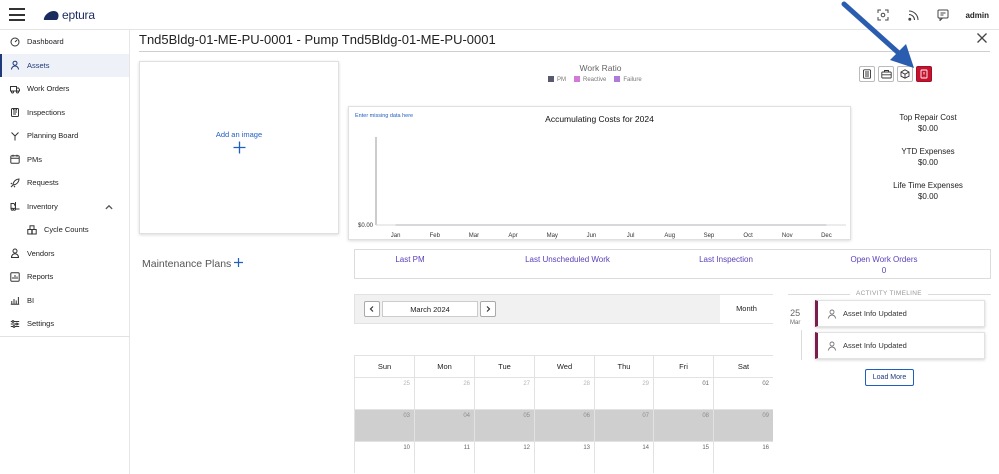 Image resolution: width=999 pixels, height=474 pixels. I want to click on list-button, so click(867, 74).